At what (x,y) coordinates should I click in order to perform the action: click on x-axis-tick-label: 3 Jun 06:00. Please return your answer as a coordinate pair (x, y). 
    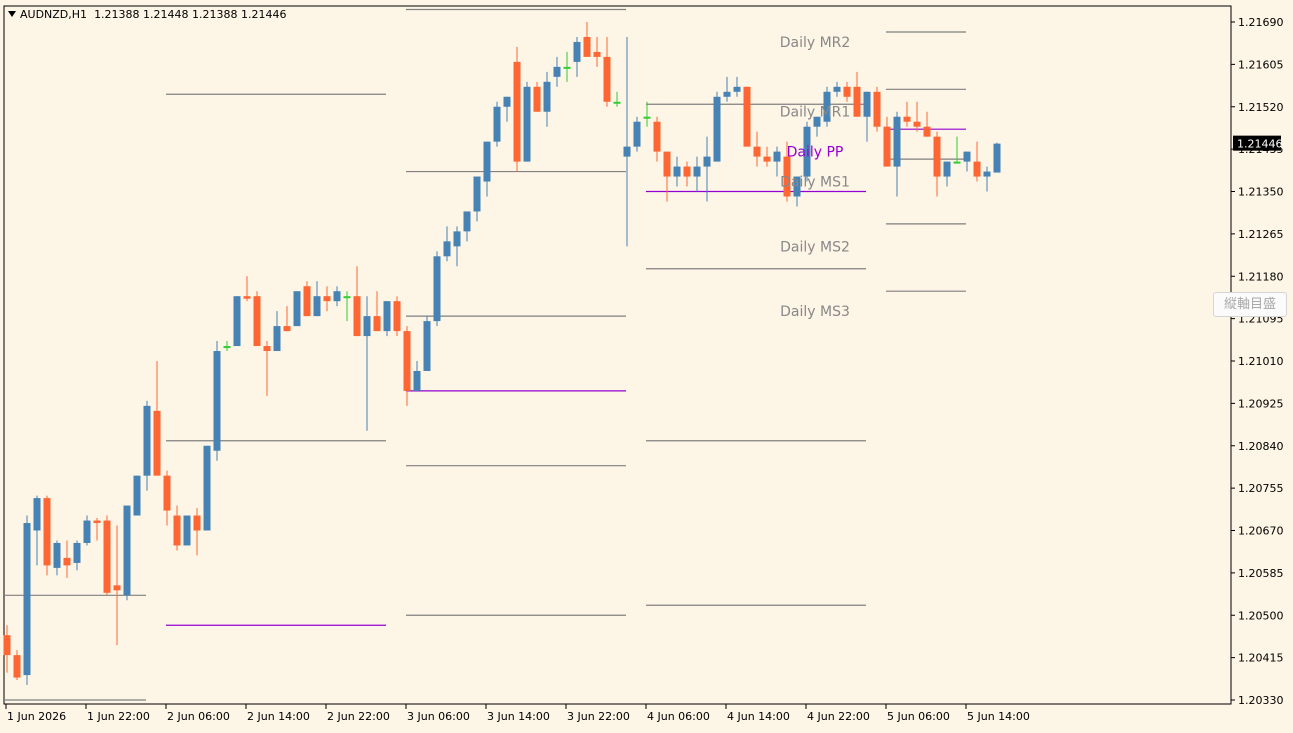
    Looking at the image, I should click on (438, 716).